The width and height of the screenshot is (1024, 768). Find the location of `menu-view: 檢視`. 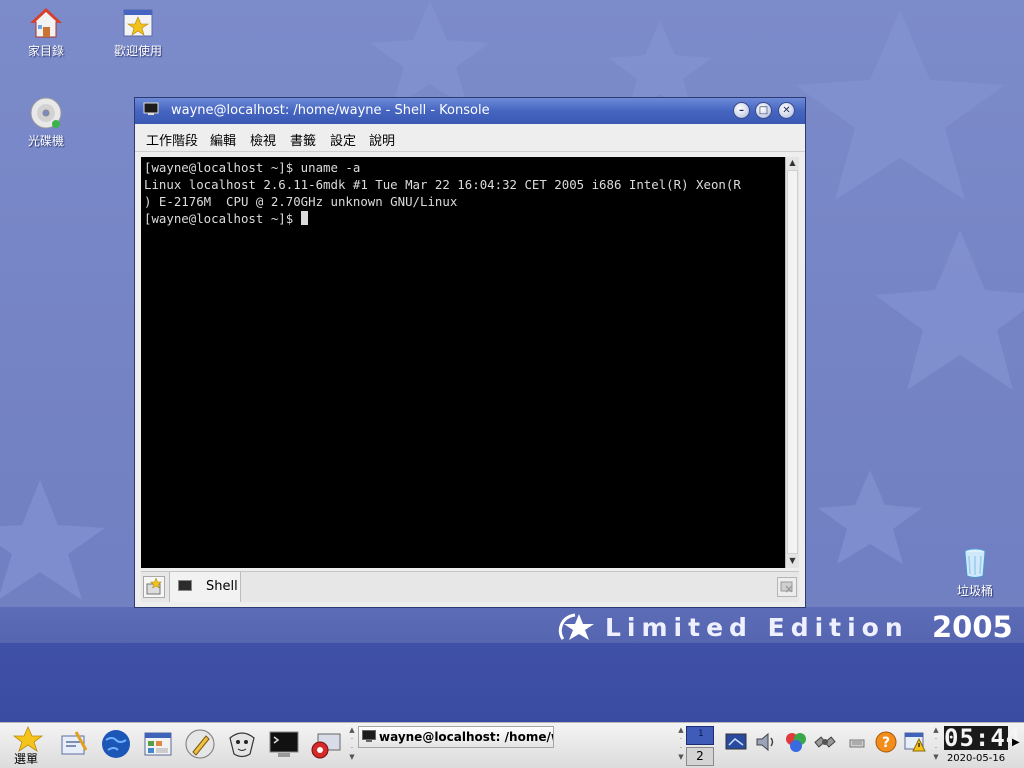

menu-view: 檢視 is located at coordinates (263, 139).